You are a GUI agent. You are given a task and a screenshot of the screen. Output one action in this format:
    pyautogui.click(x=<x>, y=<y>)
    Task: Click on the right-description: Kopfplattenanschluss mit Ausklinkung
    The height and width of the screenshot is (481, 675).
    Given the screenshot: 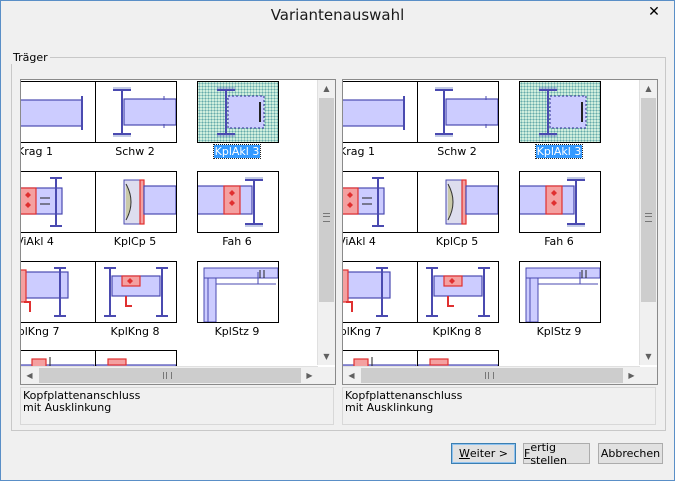 What is the action you would take?
    pyautogui.click(x=499, y=406)
    